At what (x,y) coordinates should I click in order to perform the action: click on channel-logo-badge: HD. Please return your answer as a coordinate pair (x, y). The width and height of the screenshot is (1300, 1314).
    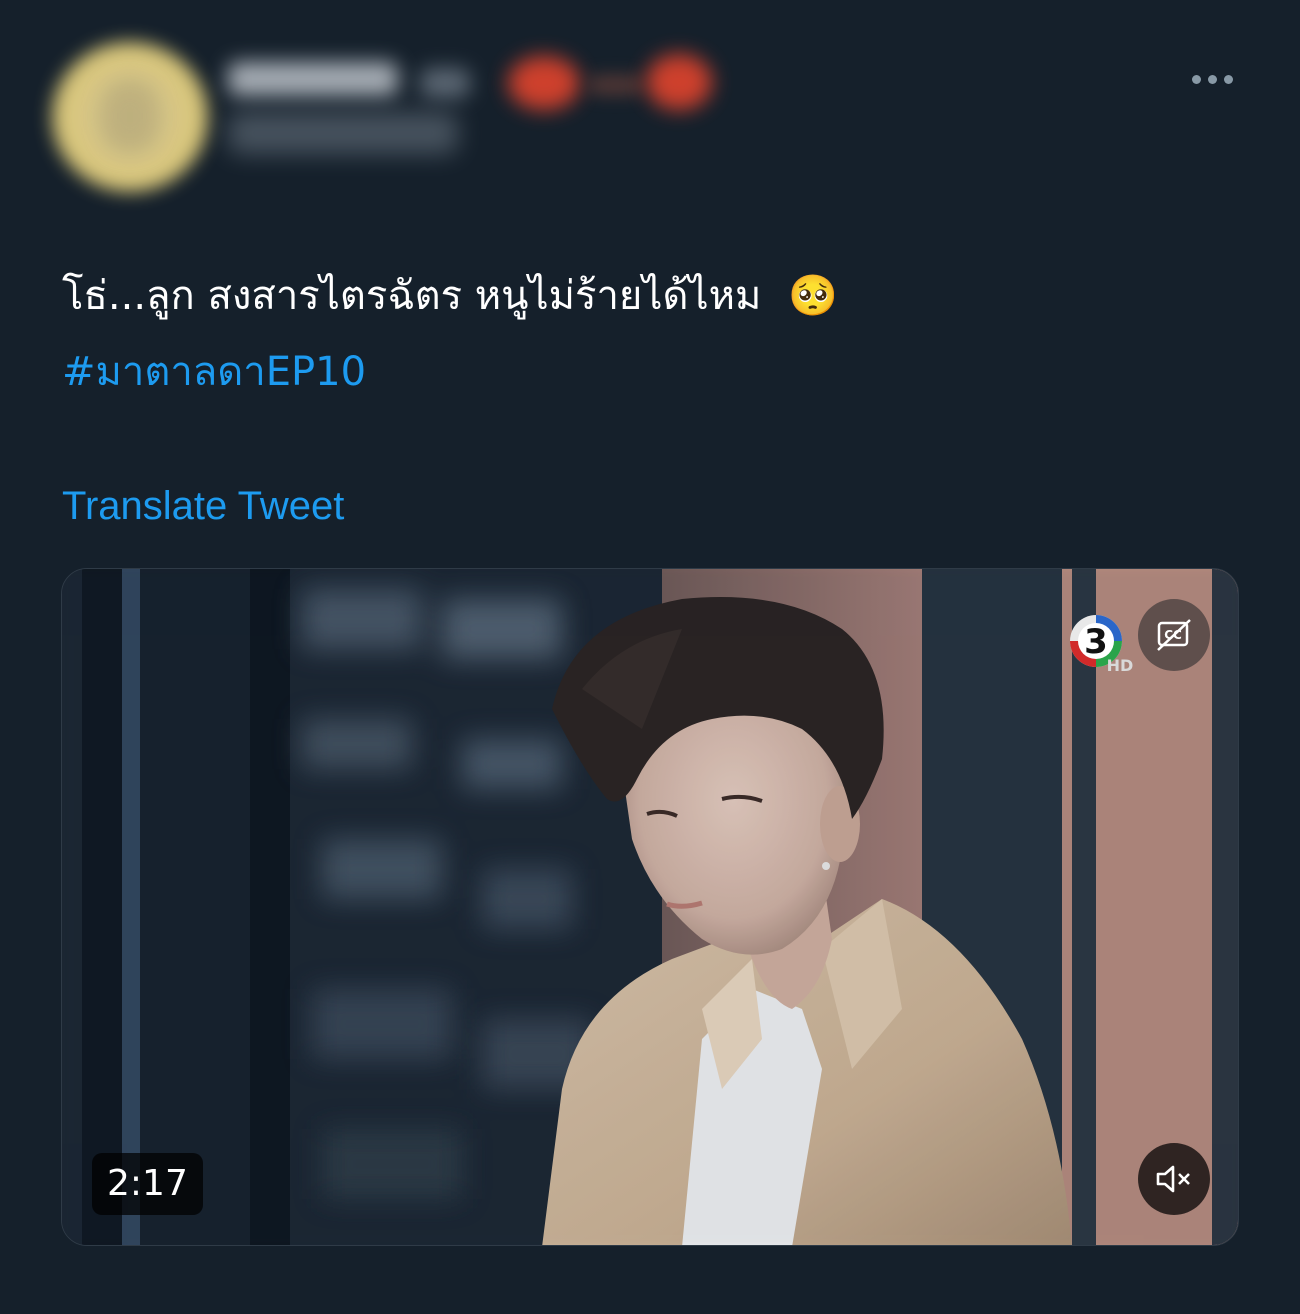
    Looking at the image, I should click on (1120, 664).